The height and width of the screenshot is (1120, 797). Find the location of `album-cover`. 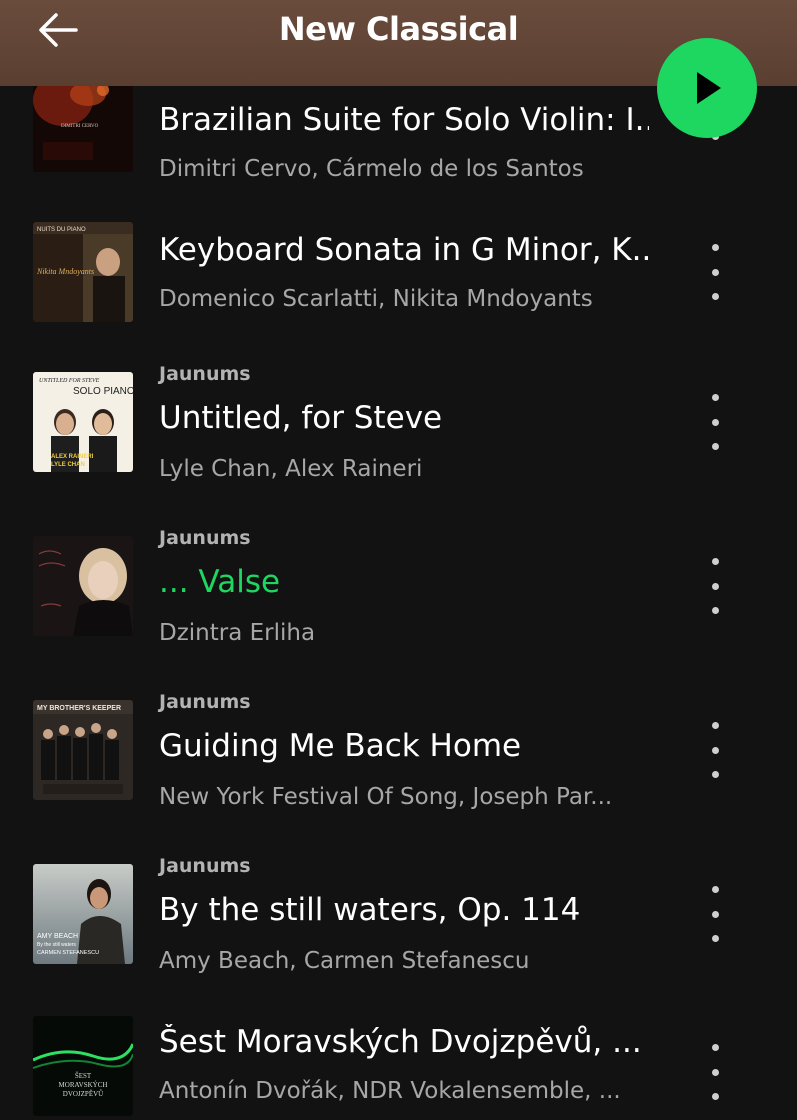

album-cover is located at coordinates (83, 586).